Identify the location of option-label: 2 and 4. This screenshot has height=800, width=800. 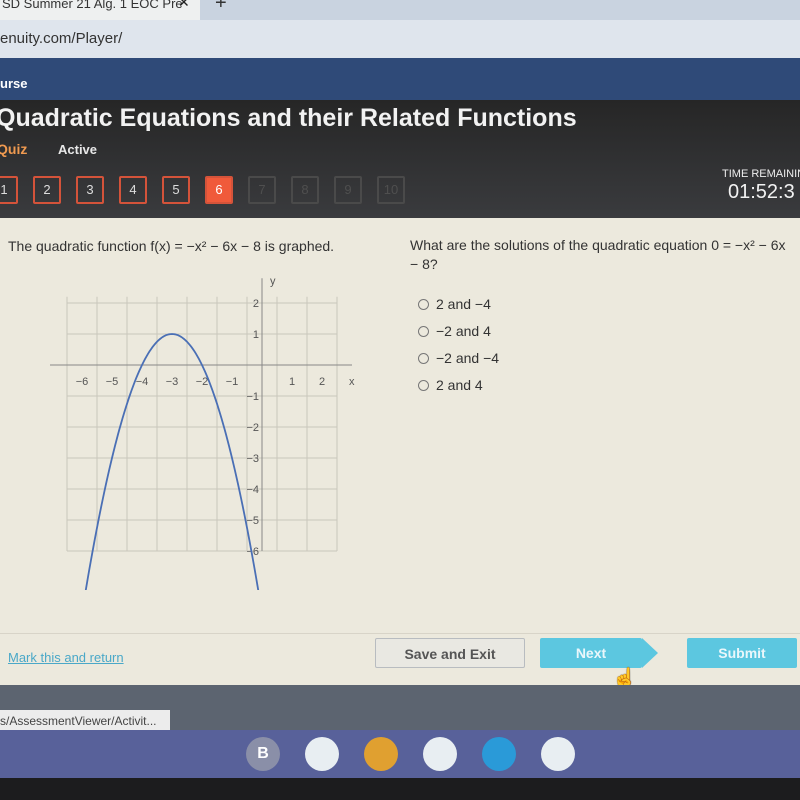
(459, 385).